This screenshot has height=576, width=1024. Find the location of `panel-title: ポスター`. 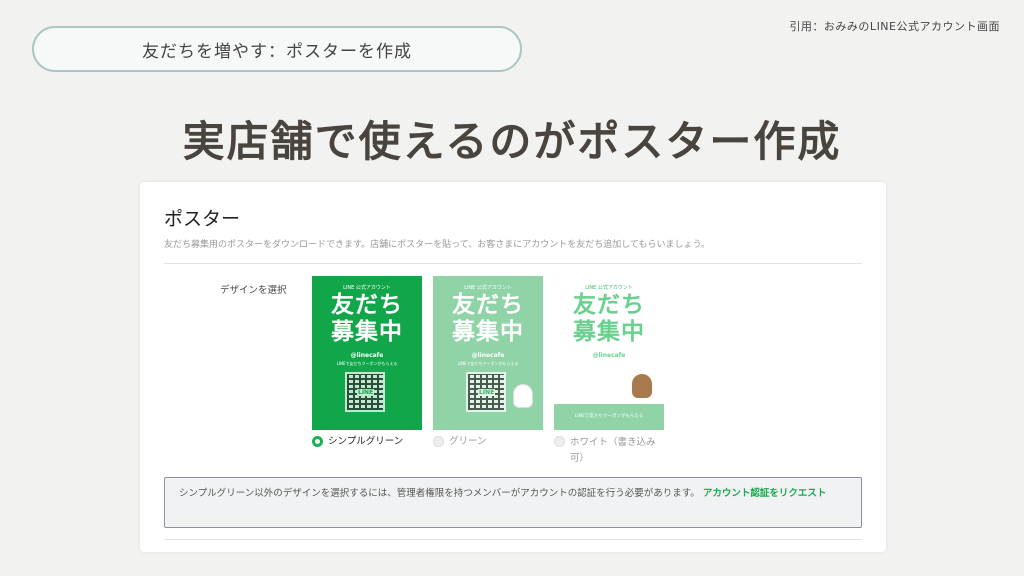

panel-title: ポスター is located at coordinates (202, 219).